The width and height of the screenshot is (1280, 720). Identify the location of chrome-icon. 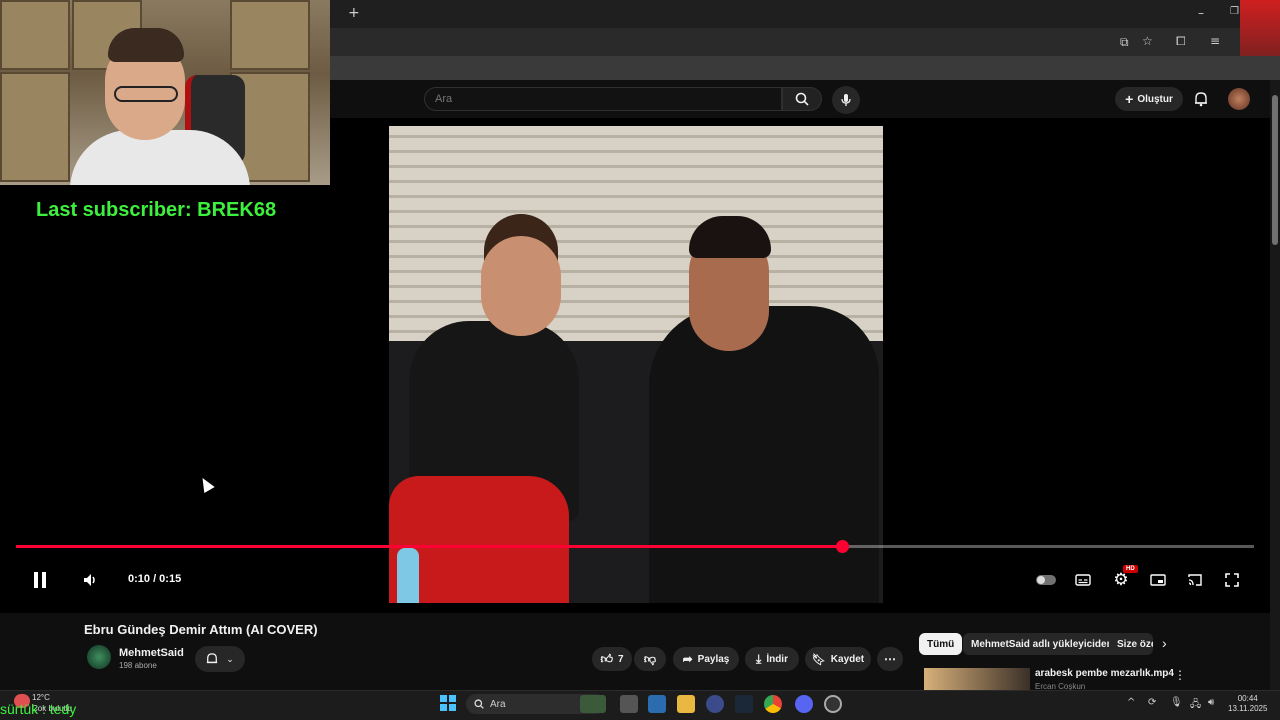
(773, 704).